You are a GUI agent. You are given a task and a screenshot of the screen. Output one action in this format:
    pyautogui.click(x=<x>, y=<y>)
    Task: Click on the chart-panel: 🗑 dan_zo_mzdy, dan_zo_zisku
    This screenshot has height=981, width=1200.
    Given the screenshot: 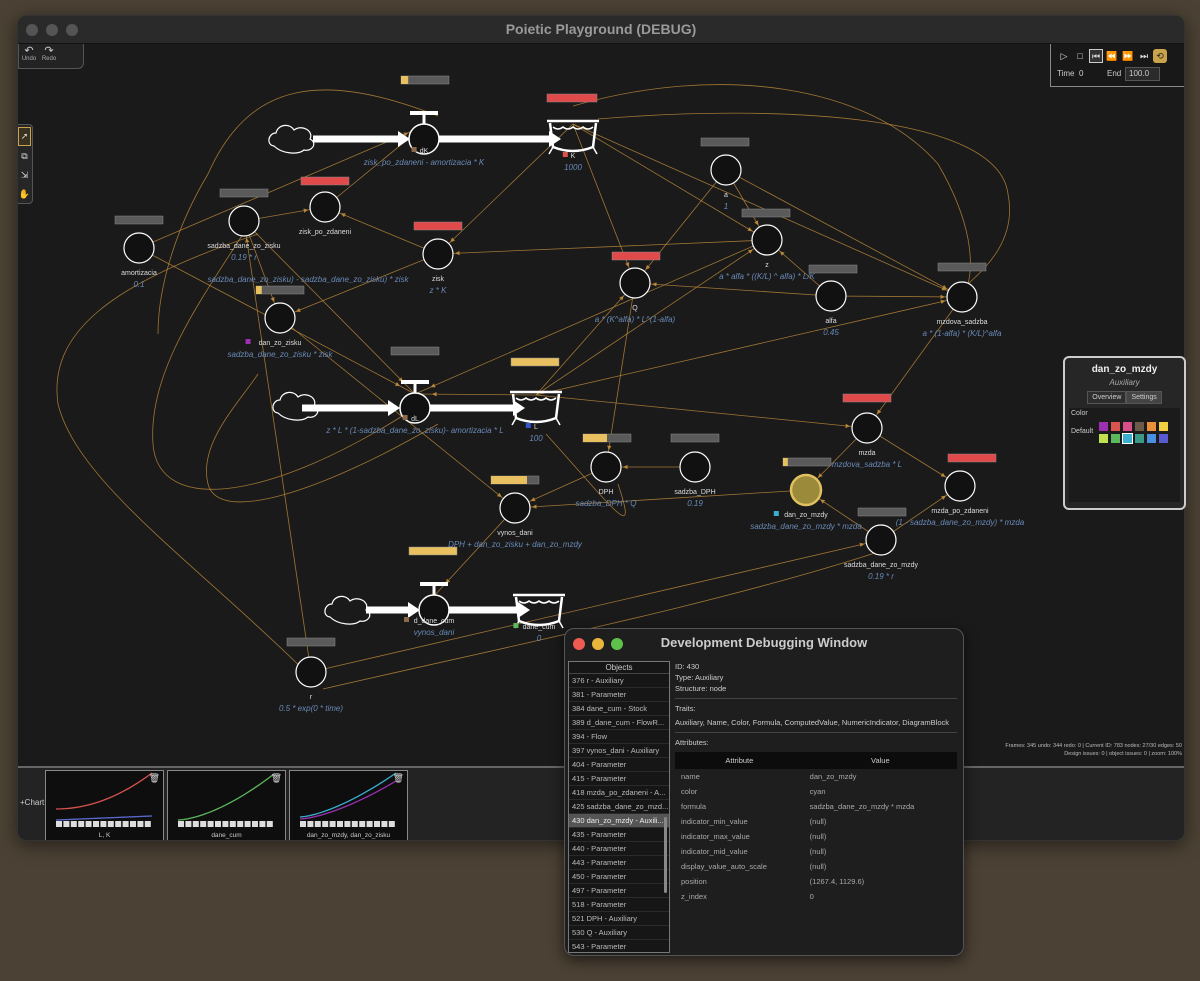 What is the action you would take?
    pyautogui.click(x=348, y=805)
    